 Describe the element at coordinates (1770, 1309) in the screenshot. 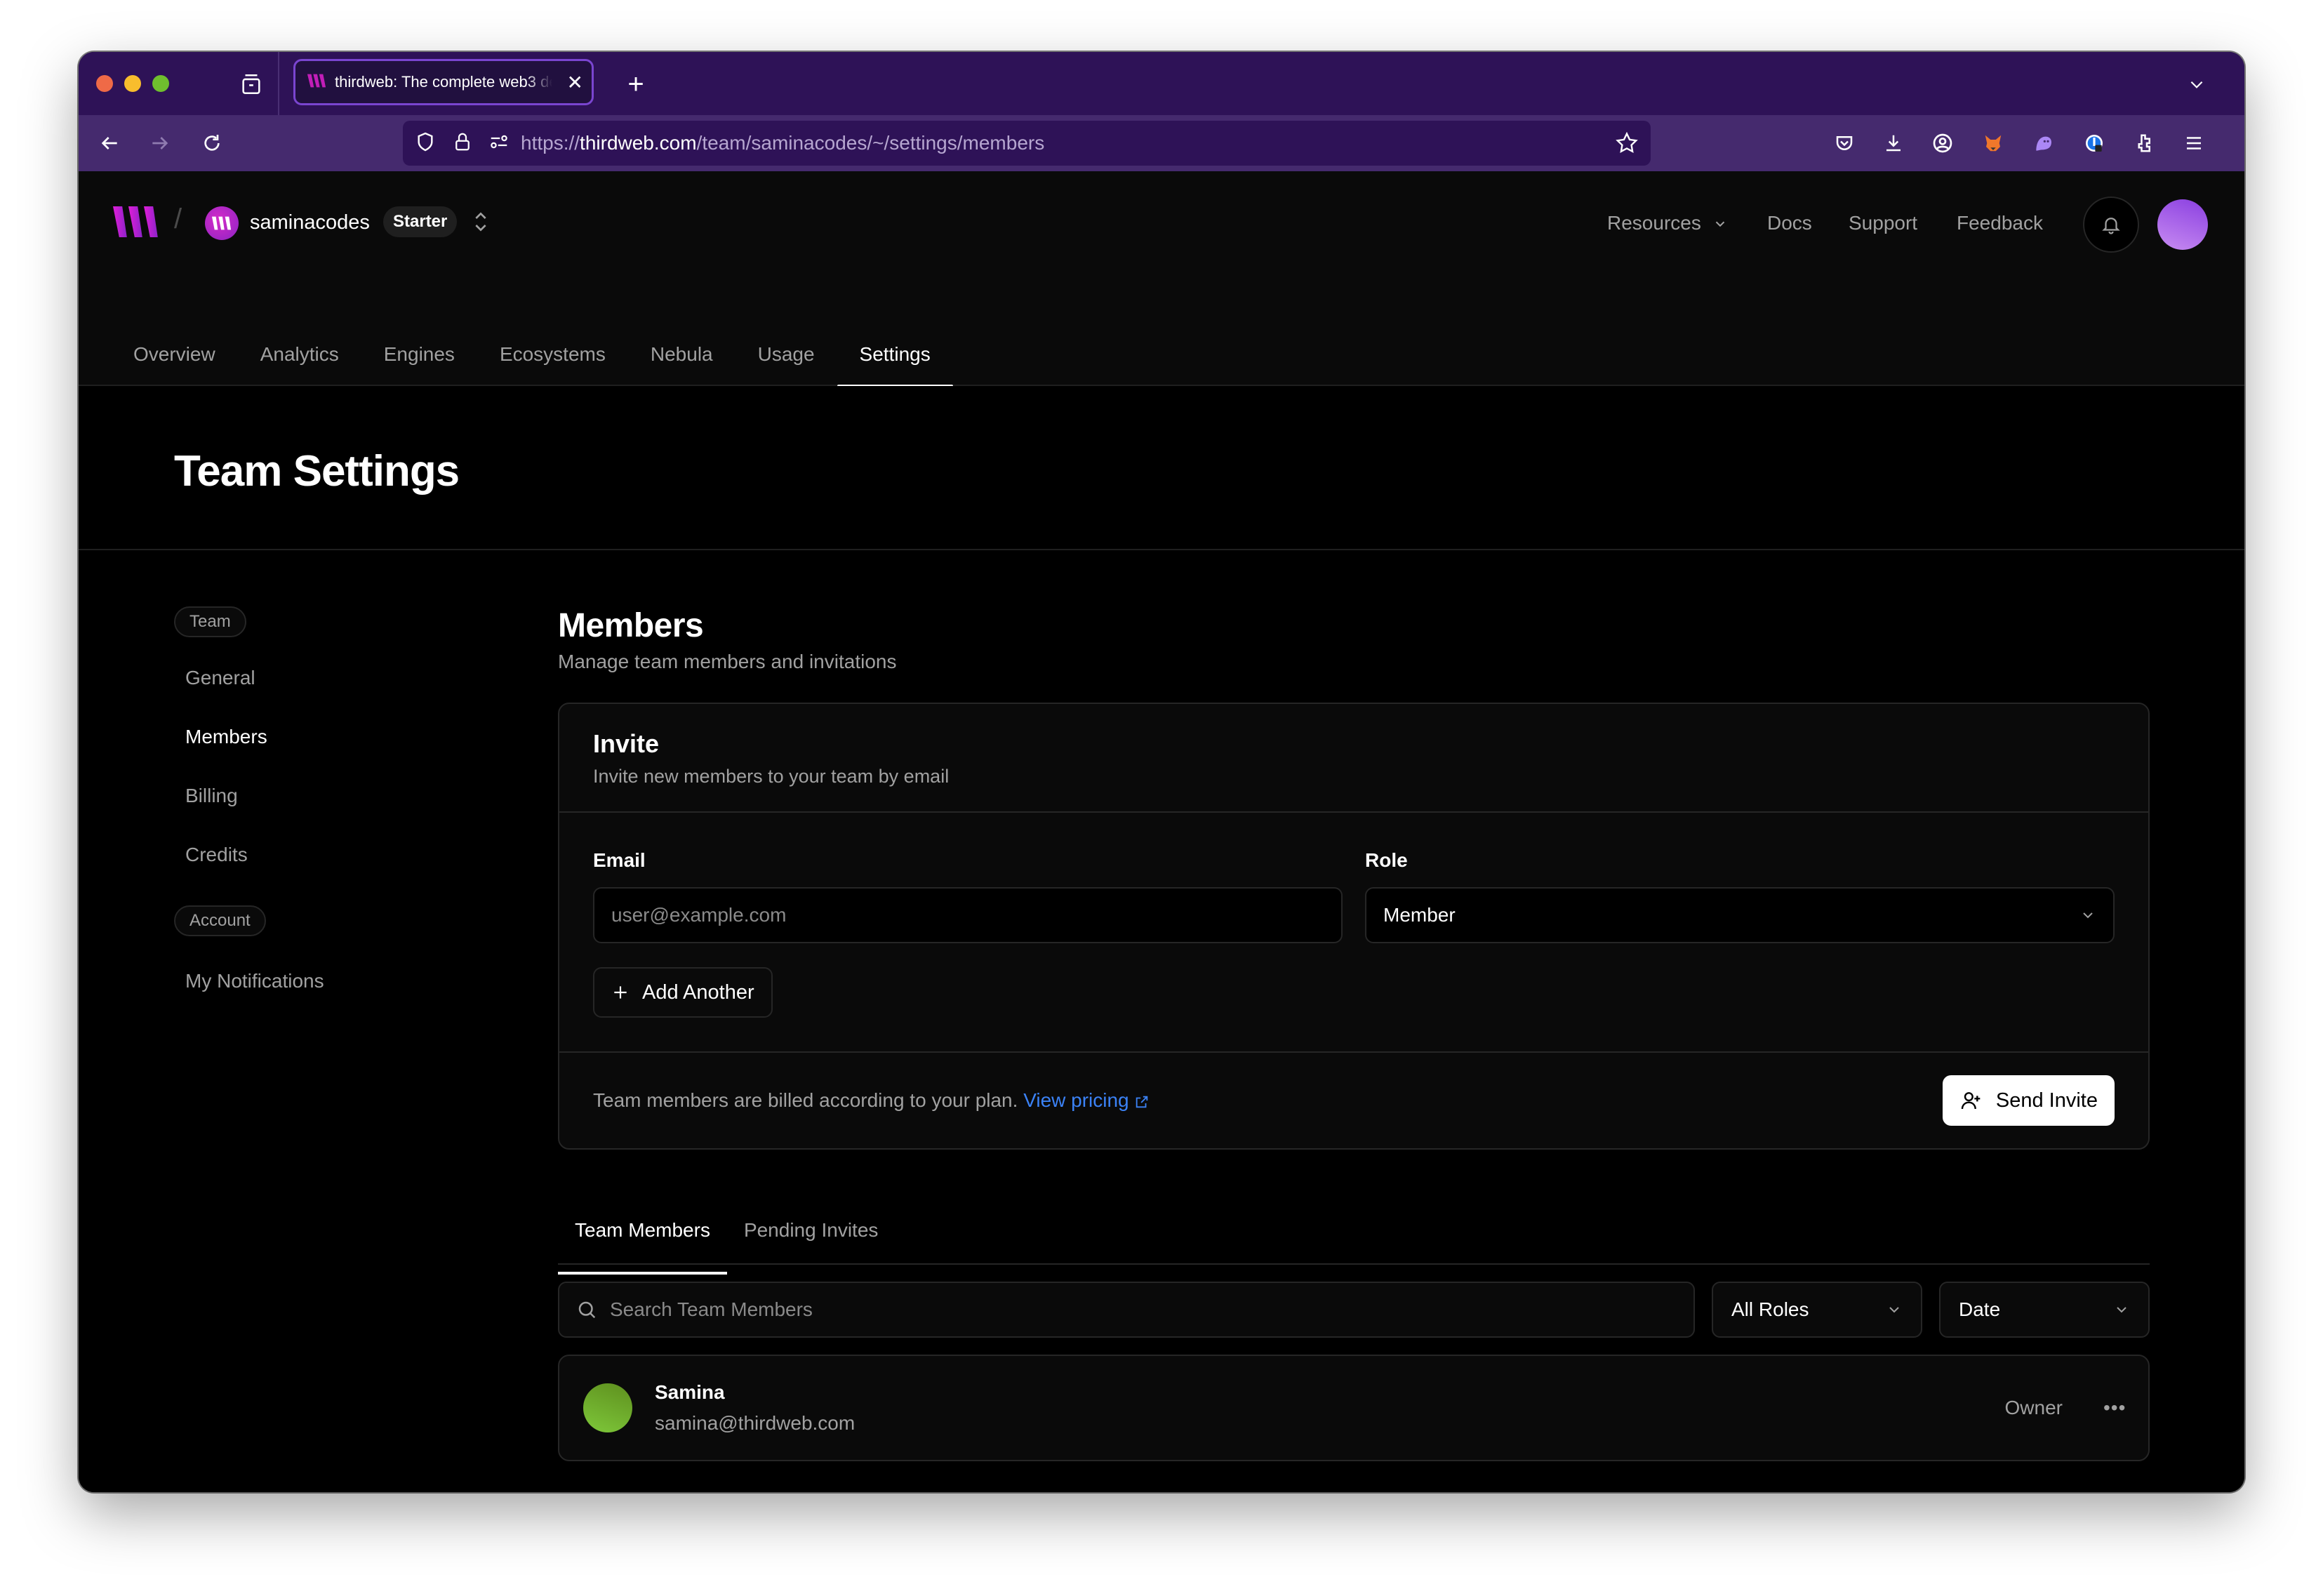

I see `role-filter-value: All Roles` at that location.